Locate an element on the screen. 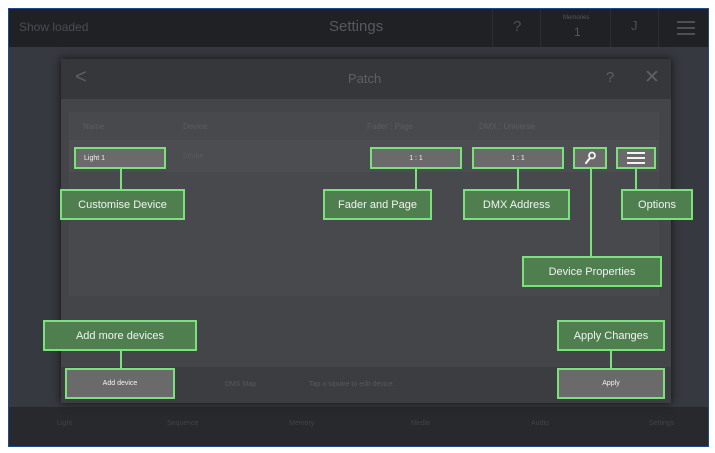  callout-customise-device: Customise Device is located at coordinates (122, 204).